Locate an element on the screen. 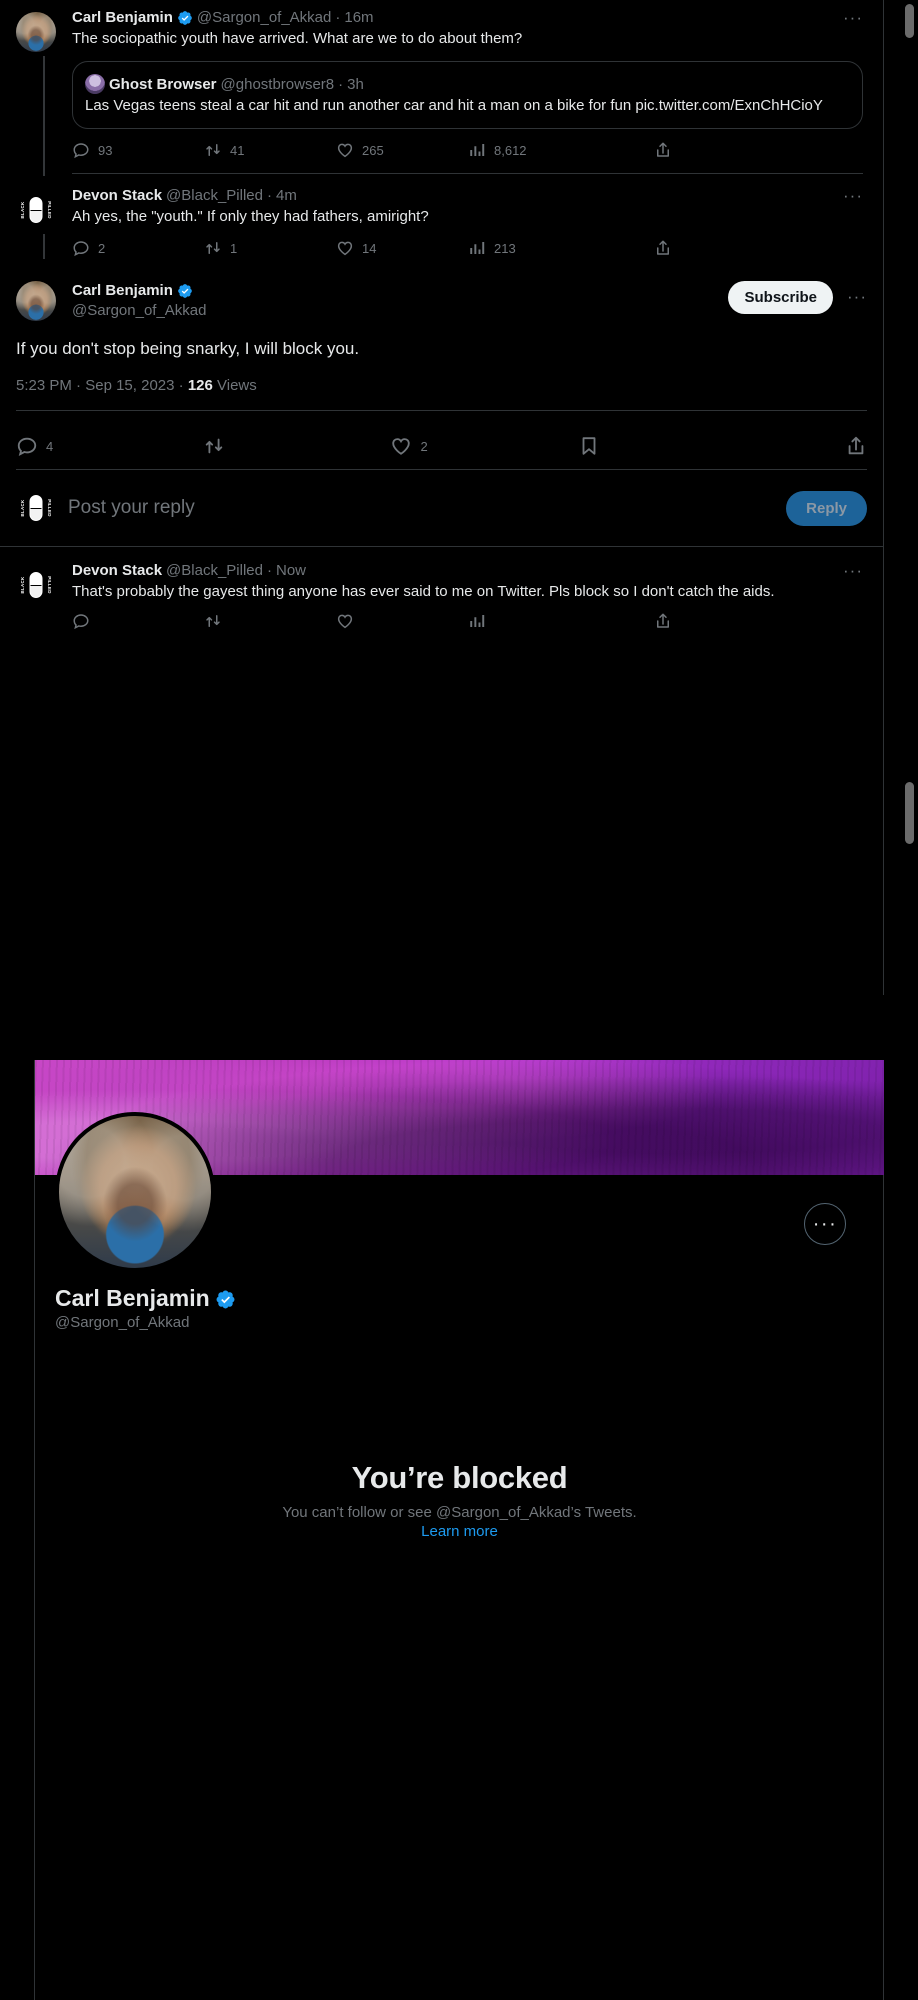 The image size is (918, 2000). like-count: 2 is located at coordinates (424, 446).